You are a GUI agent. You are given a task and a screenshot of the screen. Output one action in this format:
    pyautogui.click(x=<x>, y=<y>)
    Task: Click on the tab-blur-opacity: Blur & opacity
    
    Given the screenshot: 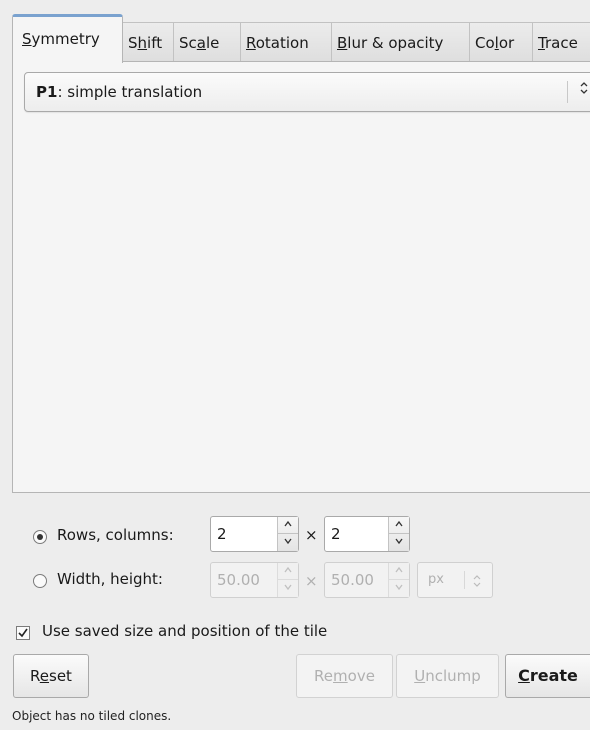 What is the action you would take?
    pyautogui.click(x=400, y=42)
    